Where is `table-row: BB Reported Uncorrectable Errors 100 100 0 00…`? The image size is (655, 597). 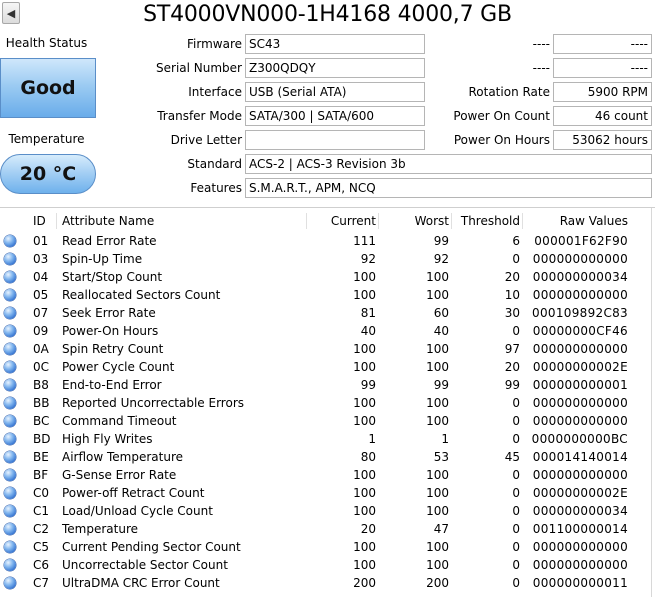 table-row: BB Reported Uncorrectable Errors 100 100 0 00… is located at coordinates (327, 403).